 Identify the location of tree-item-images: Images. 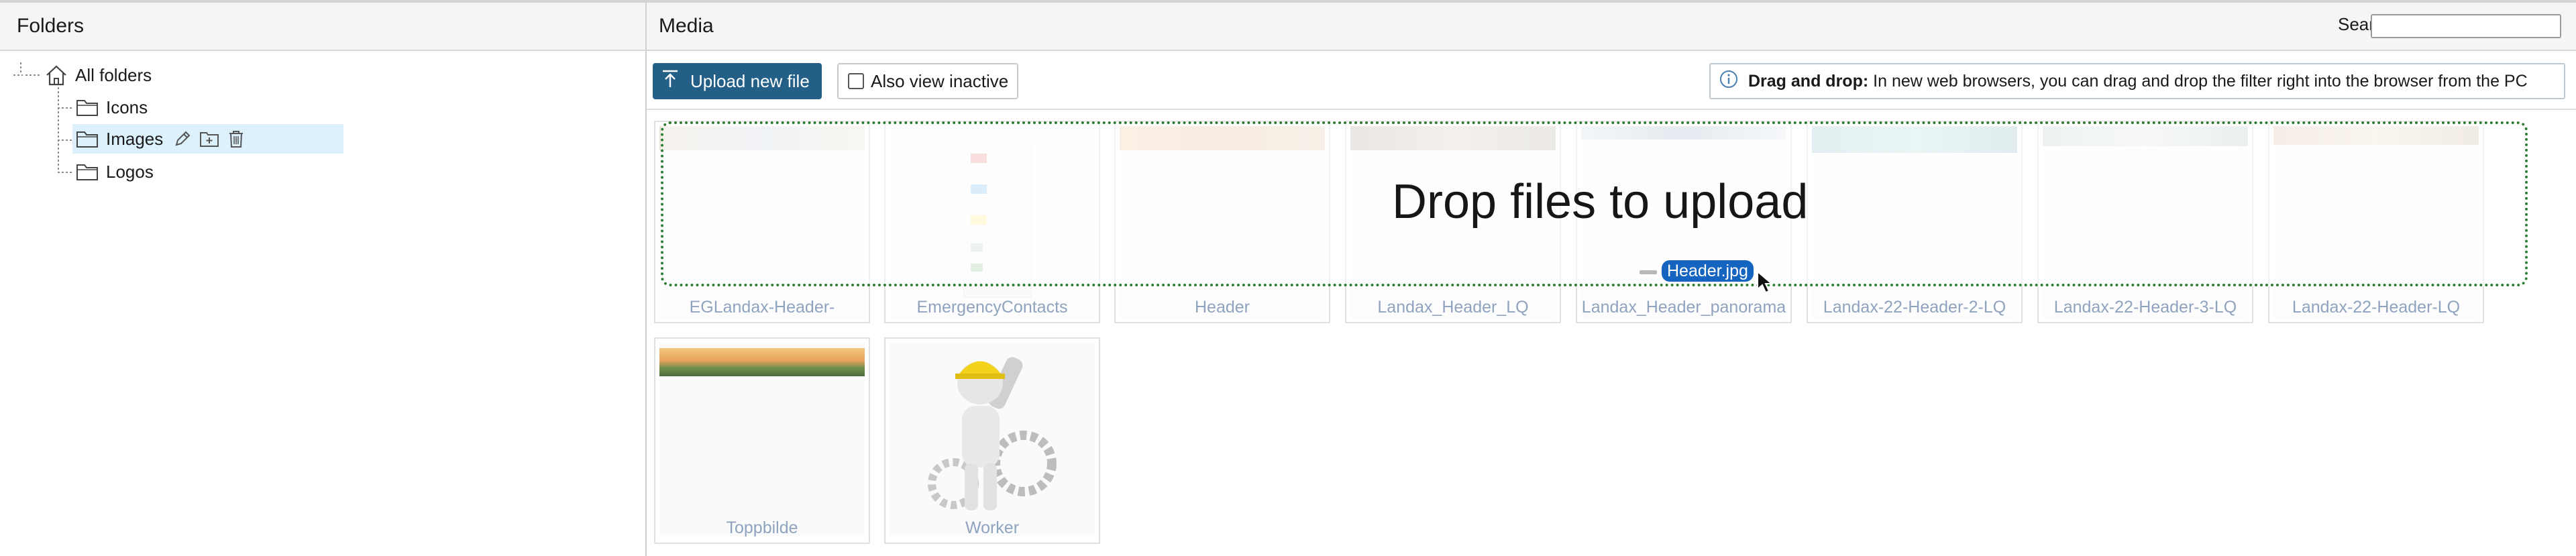
(207, 139).